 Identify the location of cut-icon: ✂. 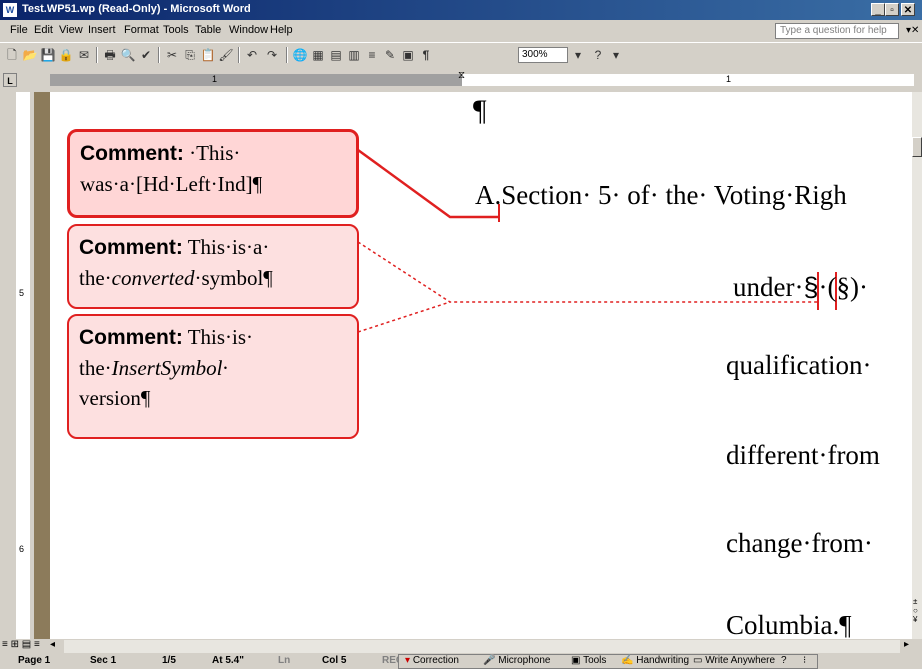
(172, 55).